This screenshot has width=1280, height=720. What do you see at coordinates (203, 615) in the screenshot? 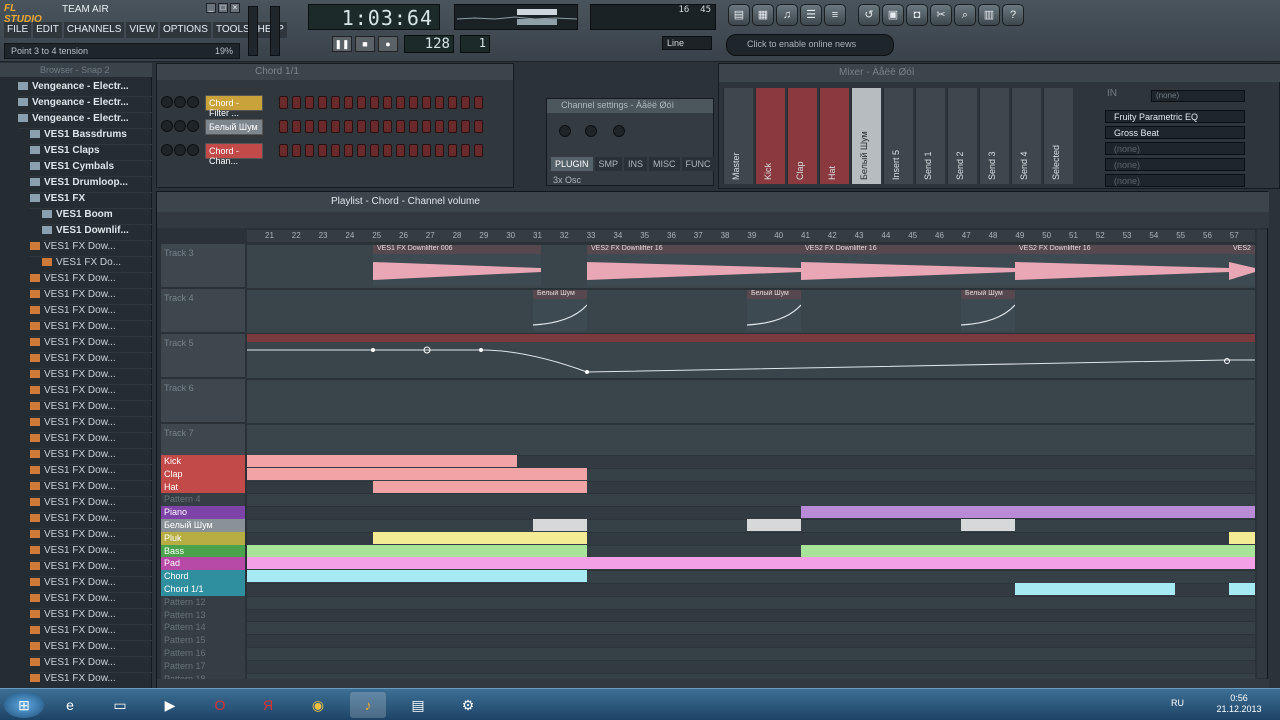
I see `pattern-row-label: Pattern 13` at bounding box center [203, 615].